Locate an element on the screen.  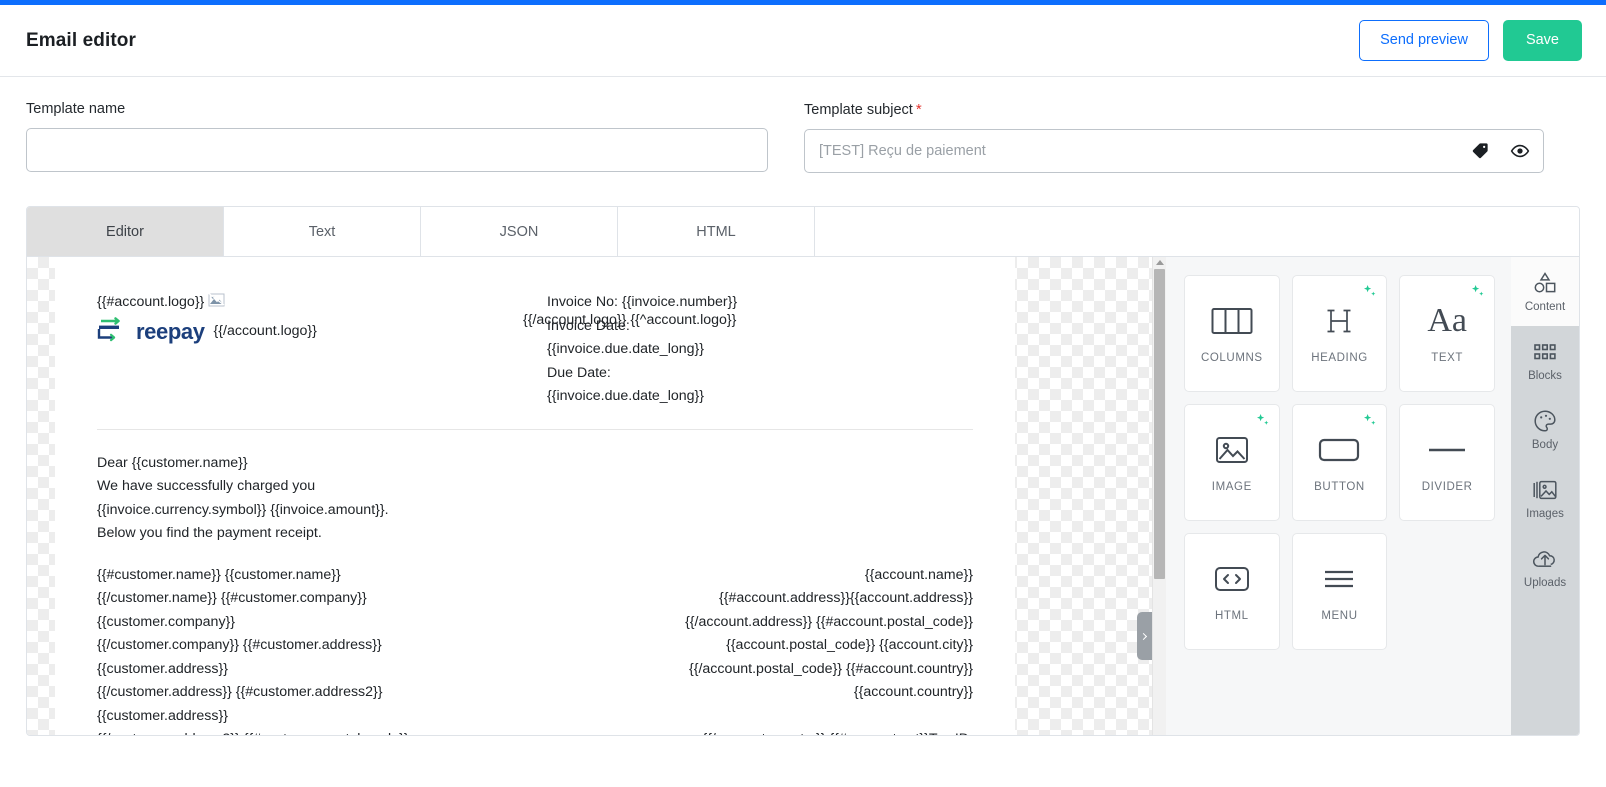
rail-label: Content is located at coordinates (1545, 306).